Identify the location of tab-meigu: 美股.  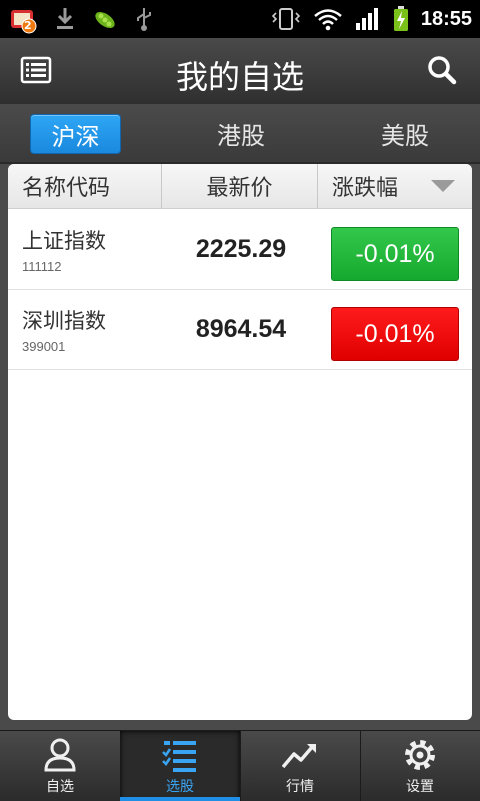
(405, 133).